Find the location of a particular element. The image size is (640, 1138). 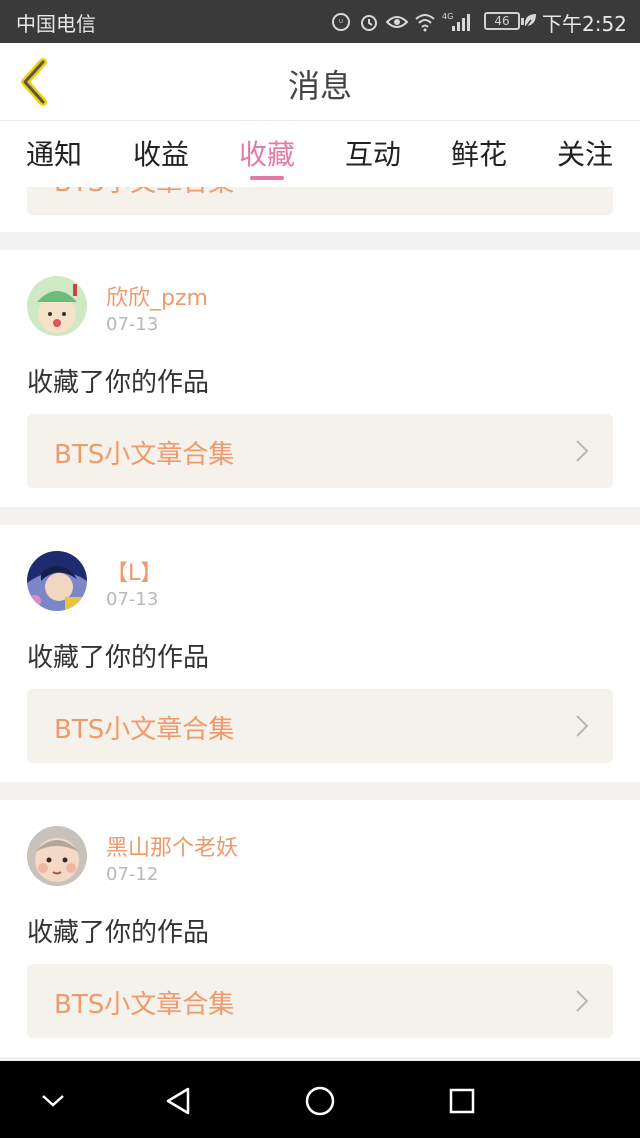

header-bar: 消息 is located at coordinates (320, 82).